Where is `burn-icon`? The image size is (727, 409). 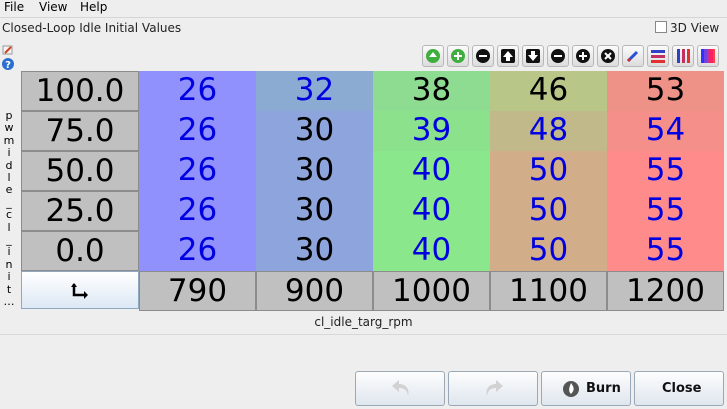 burn-icon is located at coordinates (571, 389).